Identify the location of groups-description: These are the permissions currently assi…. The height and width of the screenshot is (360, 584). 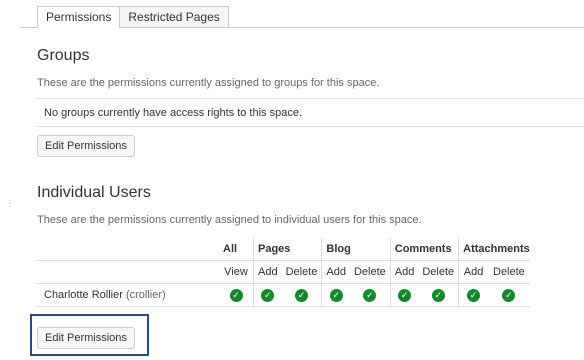
(208, 83).